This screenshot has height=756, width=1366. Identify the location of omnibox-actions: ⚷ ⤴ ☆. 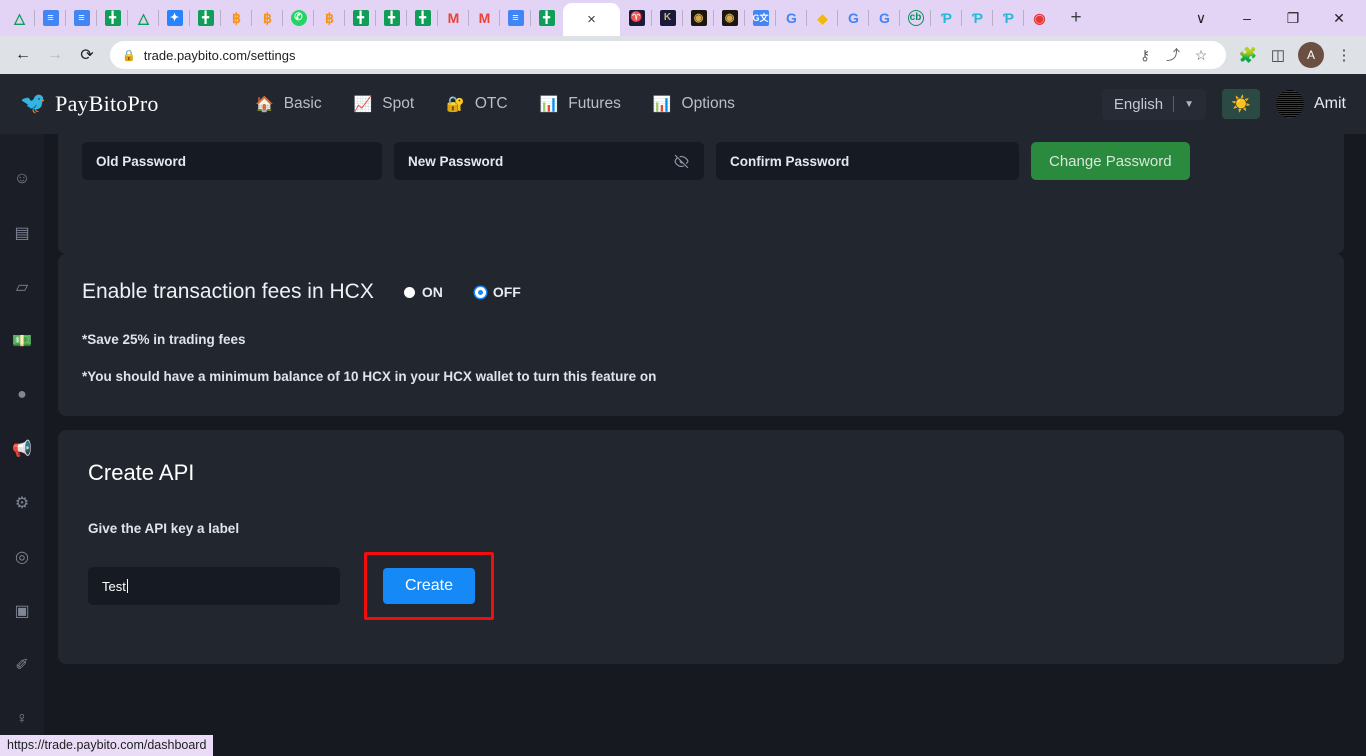
(1173, 55).